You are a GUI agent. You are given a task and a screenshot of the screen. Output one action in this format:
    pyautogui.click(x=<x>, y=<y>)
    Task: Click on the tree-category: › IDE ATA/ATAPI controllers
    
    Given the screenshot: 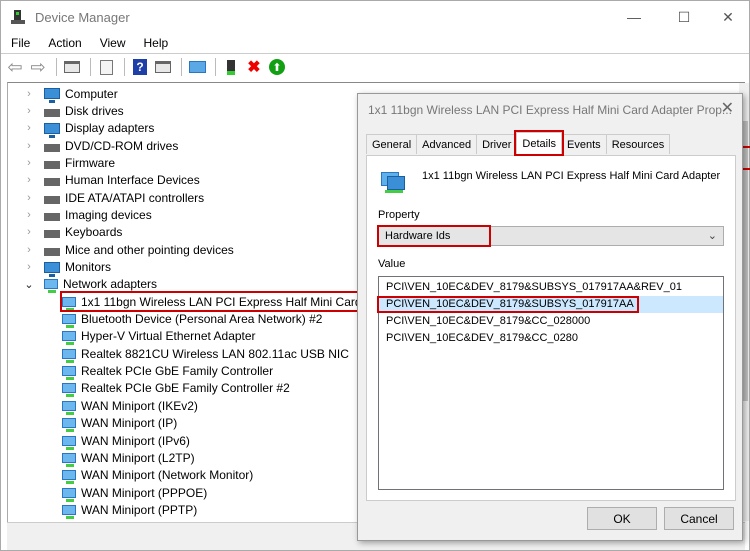 What is the action you would take?
    pyautogui.click(x=114, y=197)
    